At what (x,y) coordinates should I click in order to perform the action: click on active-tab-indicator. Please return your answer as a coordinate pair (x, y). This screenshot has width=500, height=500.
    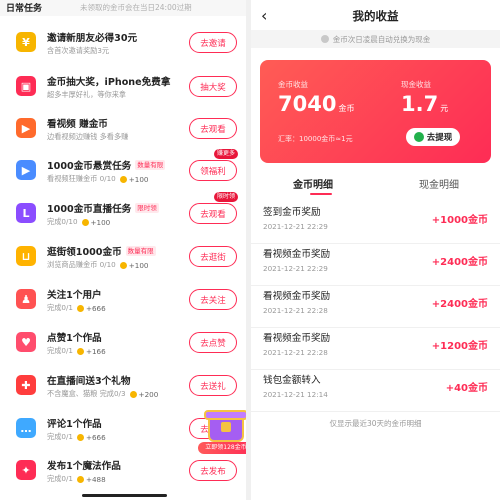
    Looking at the image, I should click on (321, 194).